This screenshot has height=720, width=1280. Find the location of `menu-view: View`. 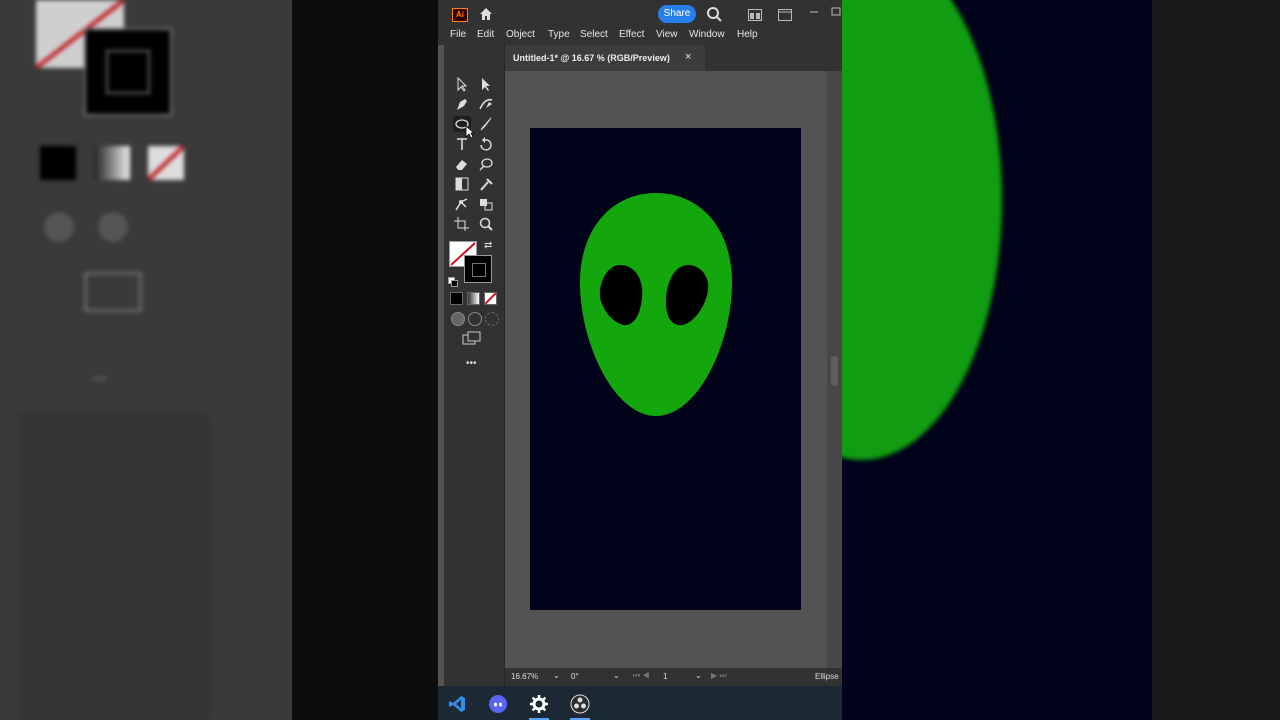

menu-view: View is located at coordinates (667, 34).